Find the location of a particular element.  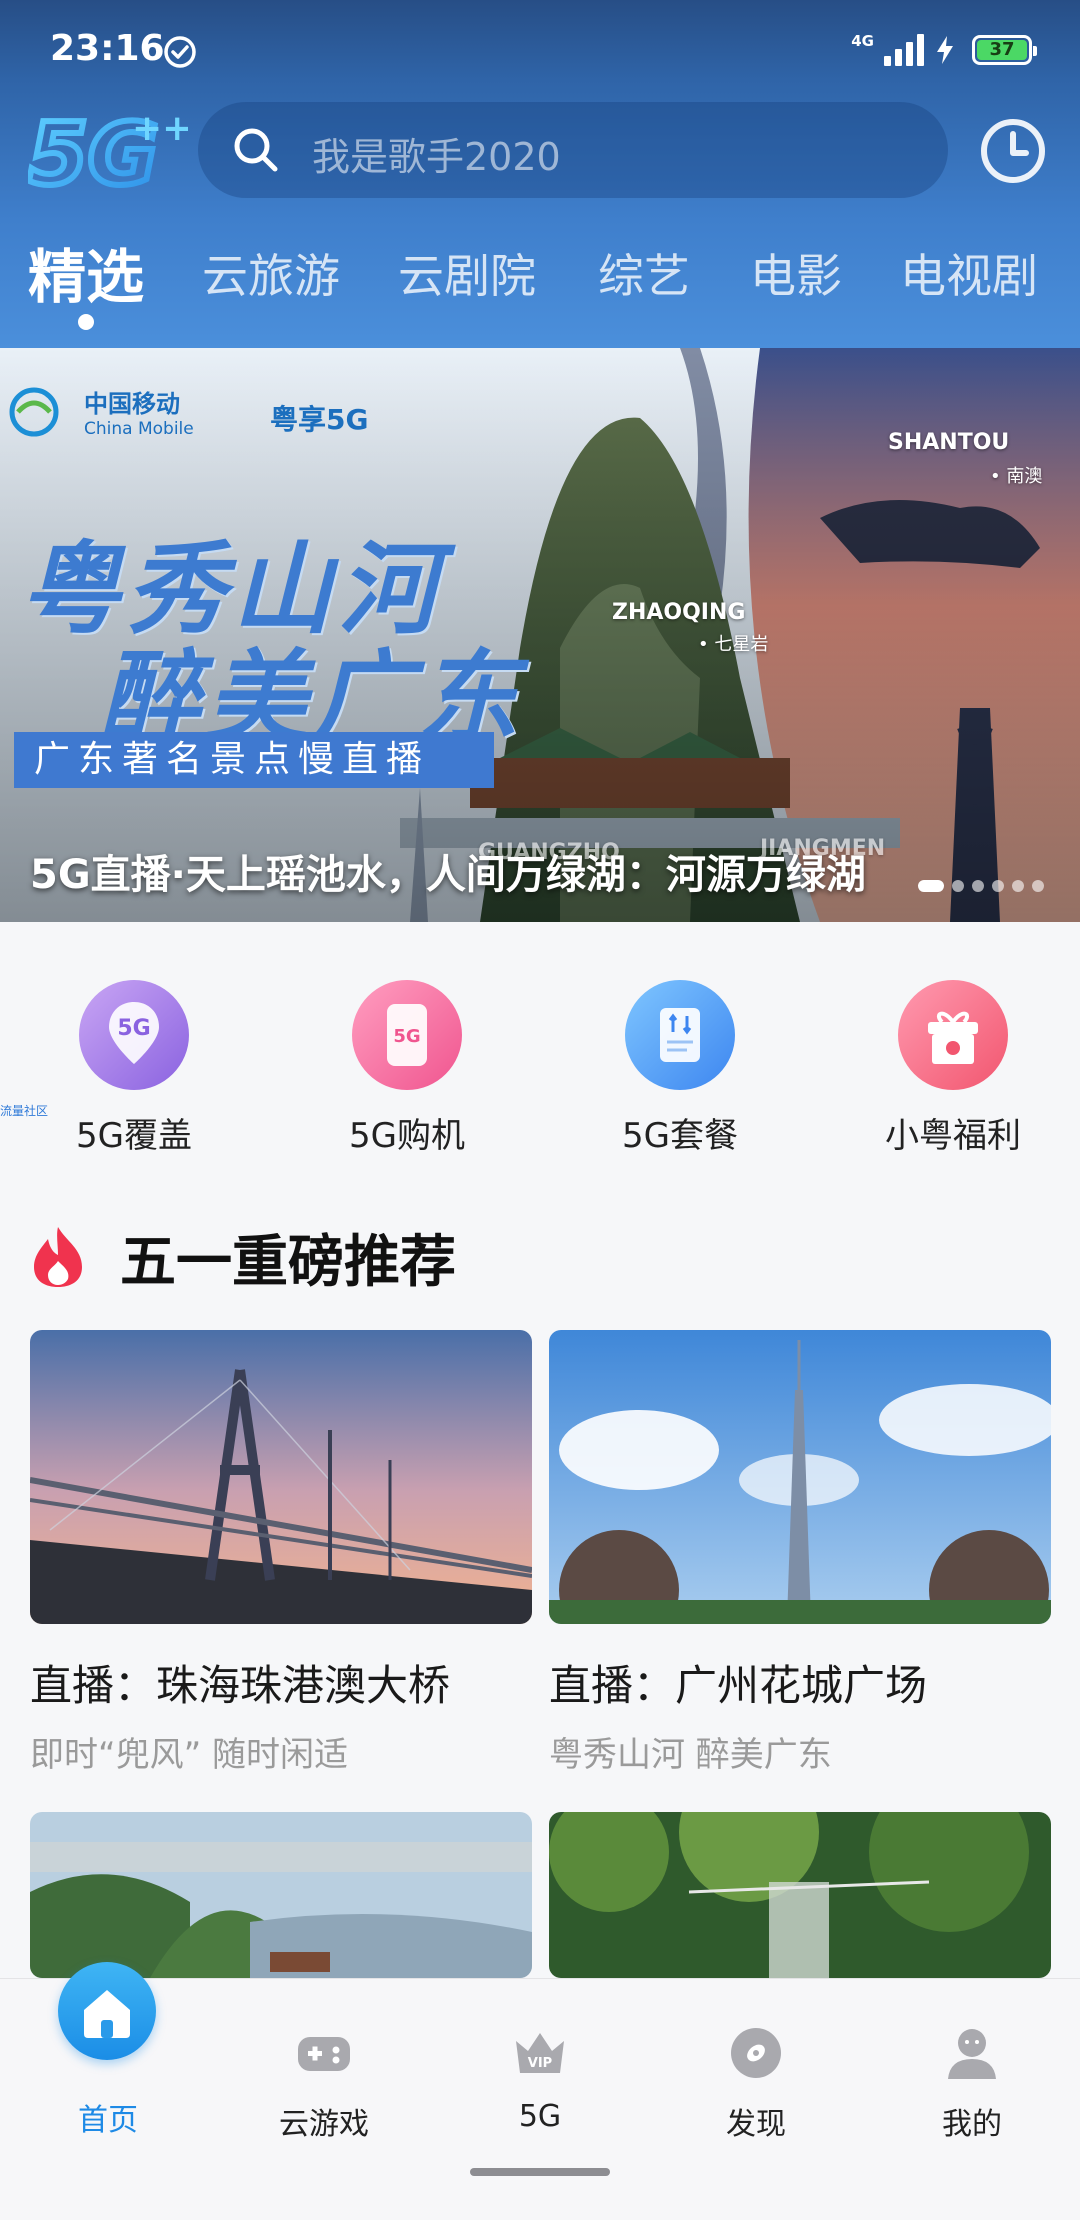

charging-icon is located at coordinates (945, 50).